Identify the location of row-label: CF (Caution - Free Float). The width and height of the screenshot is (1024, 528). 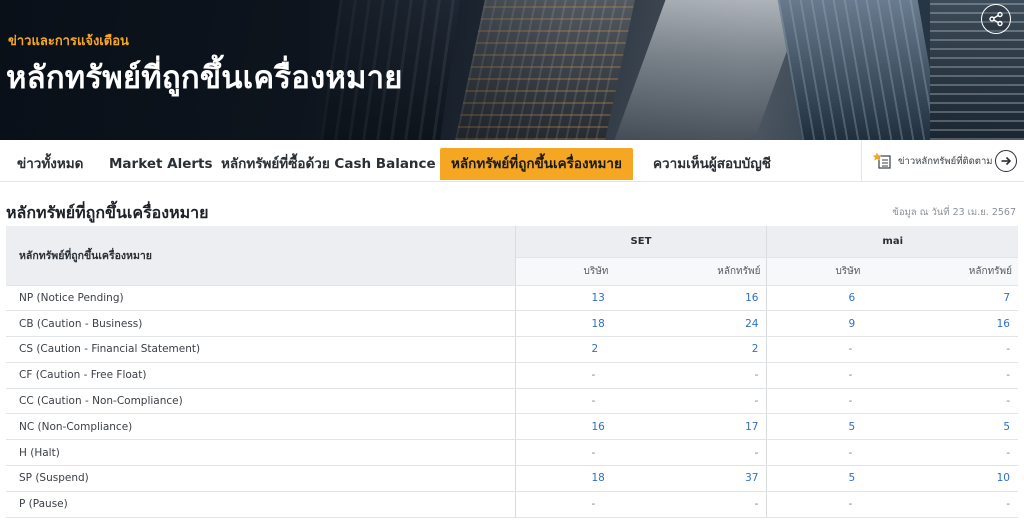
(261, 375).